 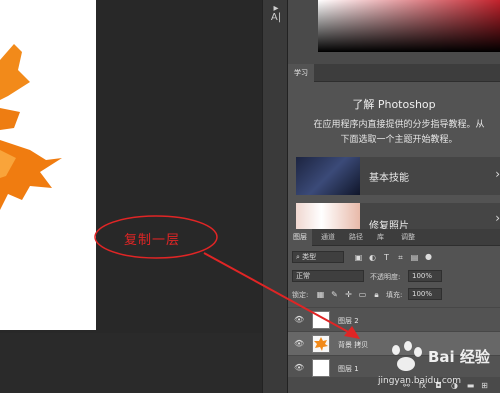 I want to click on filter-kind-select: ⌕ 类型, so click(x=318, y=257).